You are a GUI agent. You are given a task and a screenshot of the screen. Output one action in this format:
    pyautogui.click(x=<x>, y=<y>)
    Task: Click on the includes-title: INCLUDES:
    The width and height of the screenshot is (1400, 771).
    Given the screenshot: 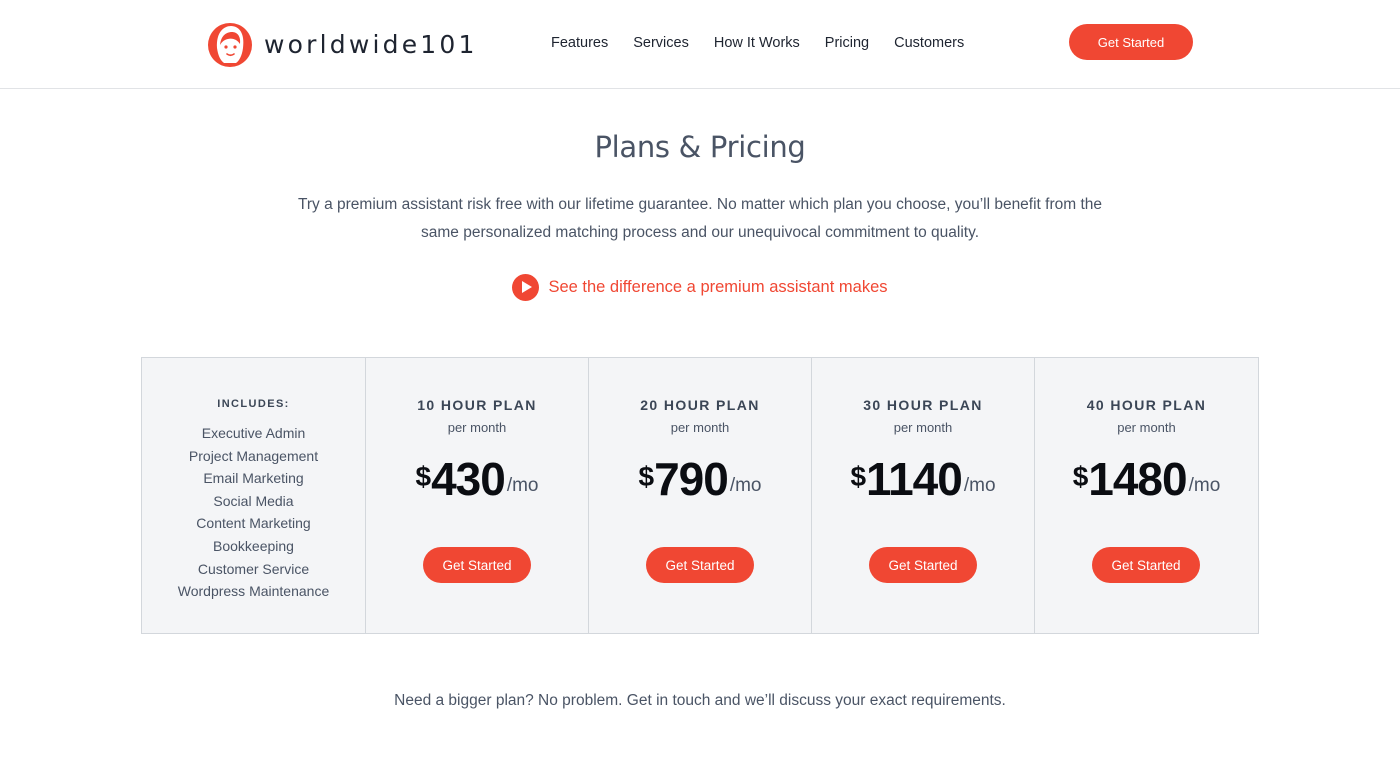 What is the action you would take?
    pyautogui.click(x=253, y=404)
    